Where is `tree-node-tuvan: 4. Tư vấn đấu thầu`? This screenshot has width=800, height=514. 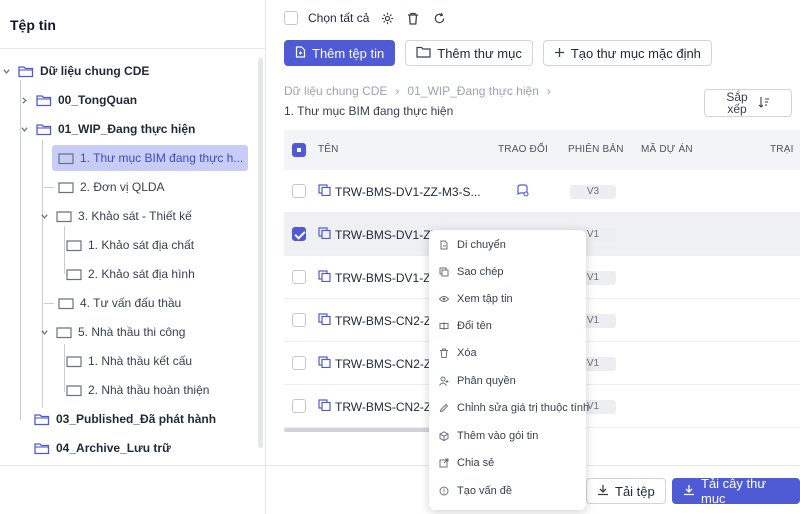 tree-node-tuvan: 4. Tư vấn đấu thầu is located at coordinates (112, 303).